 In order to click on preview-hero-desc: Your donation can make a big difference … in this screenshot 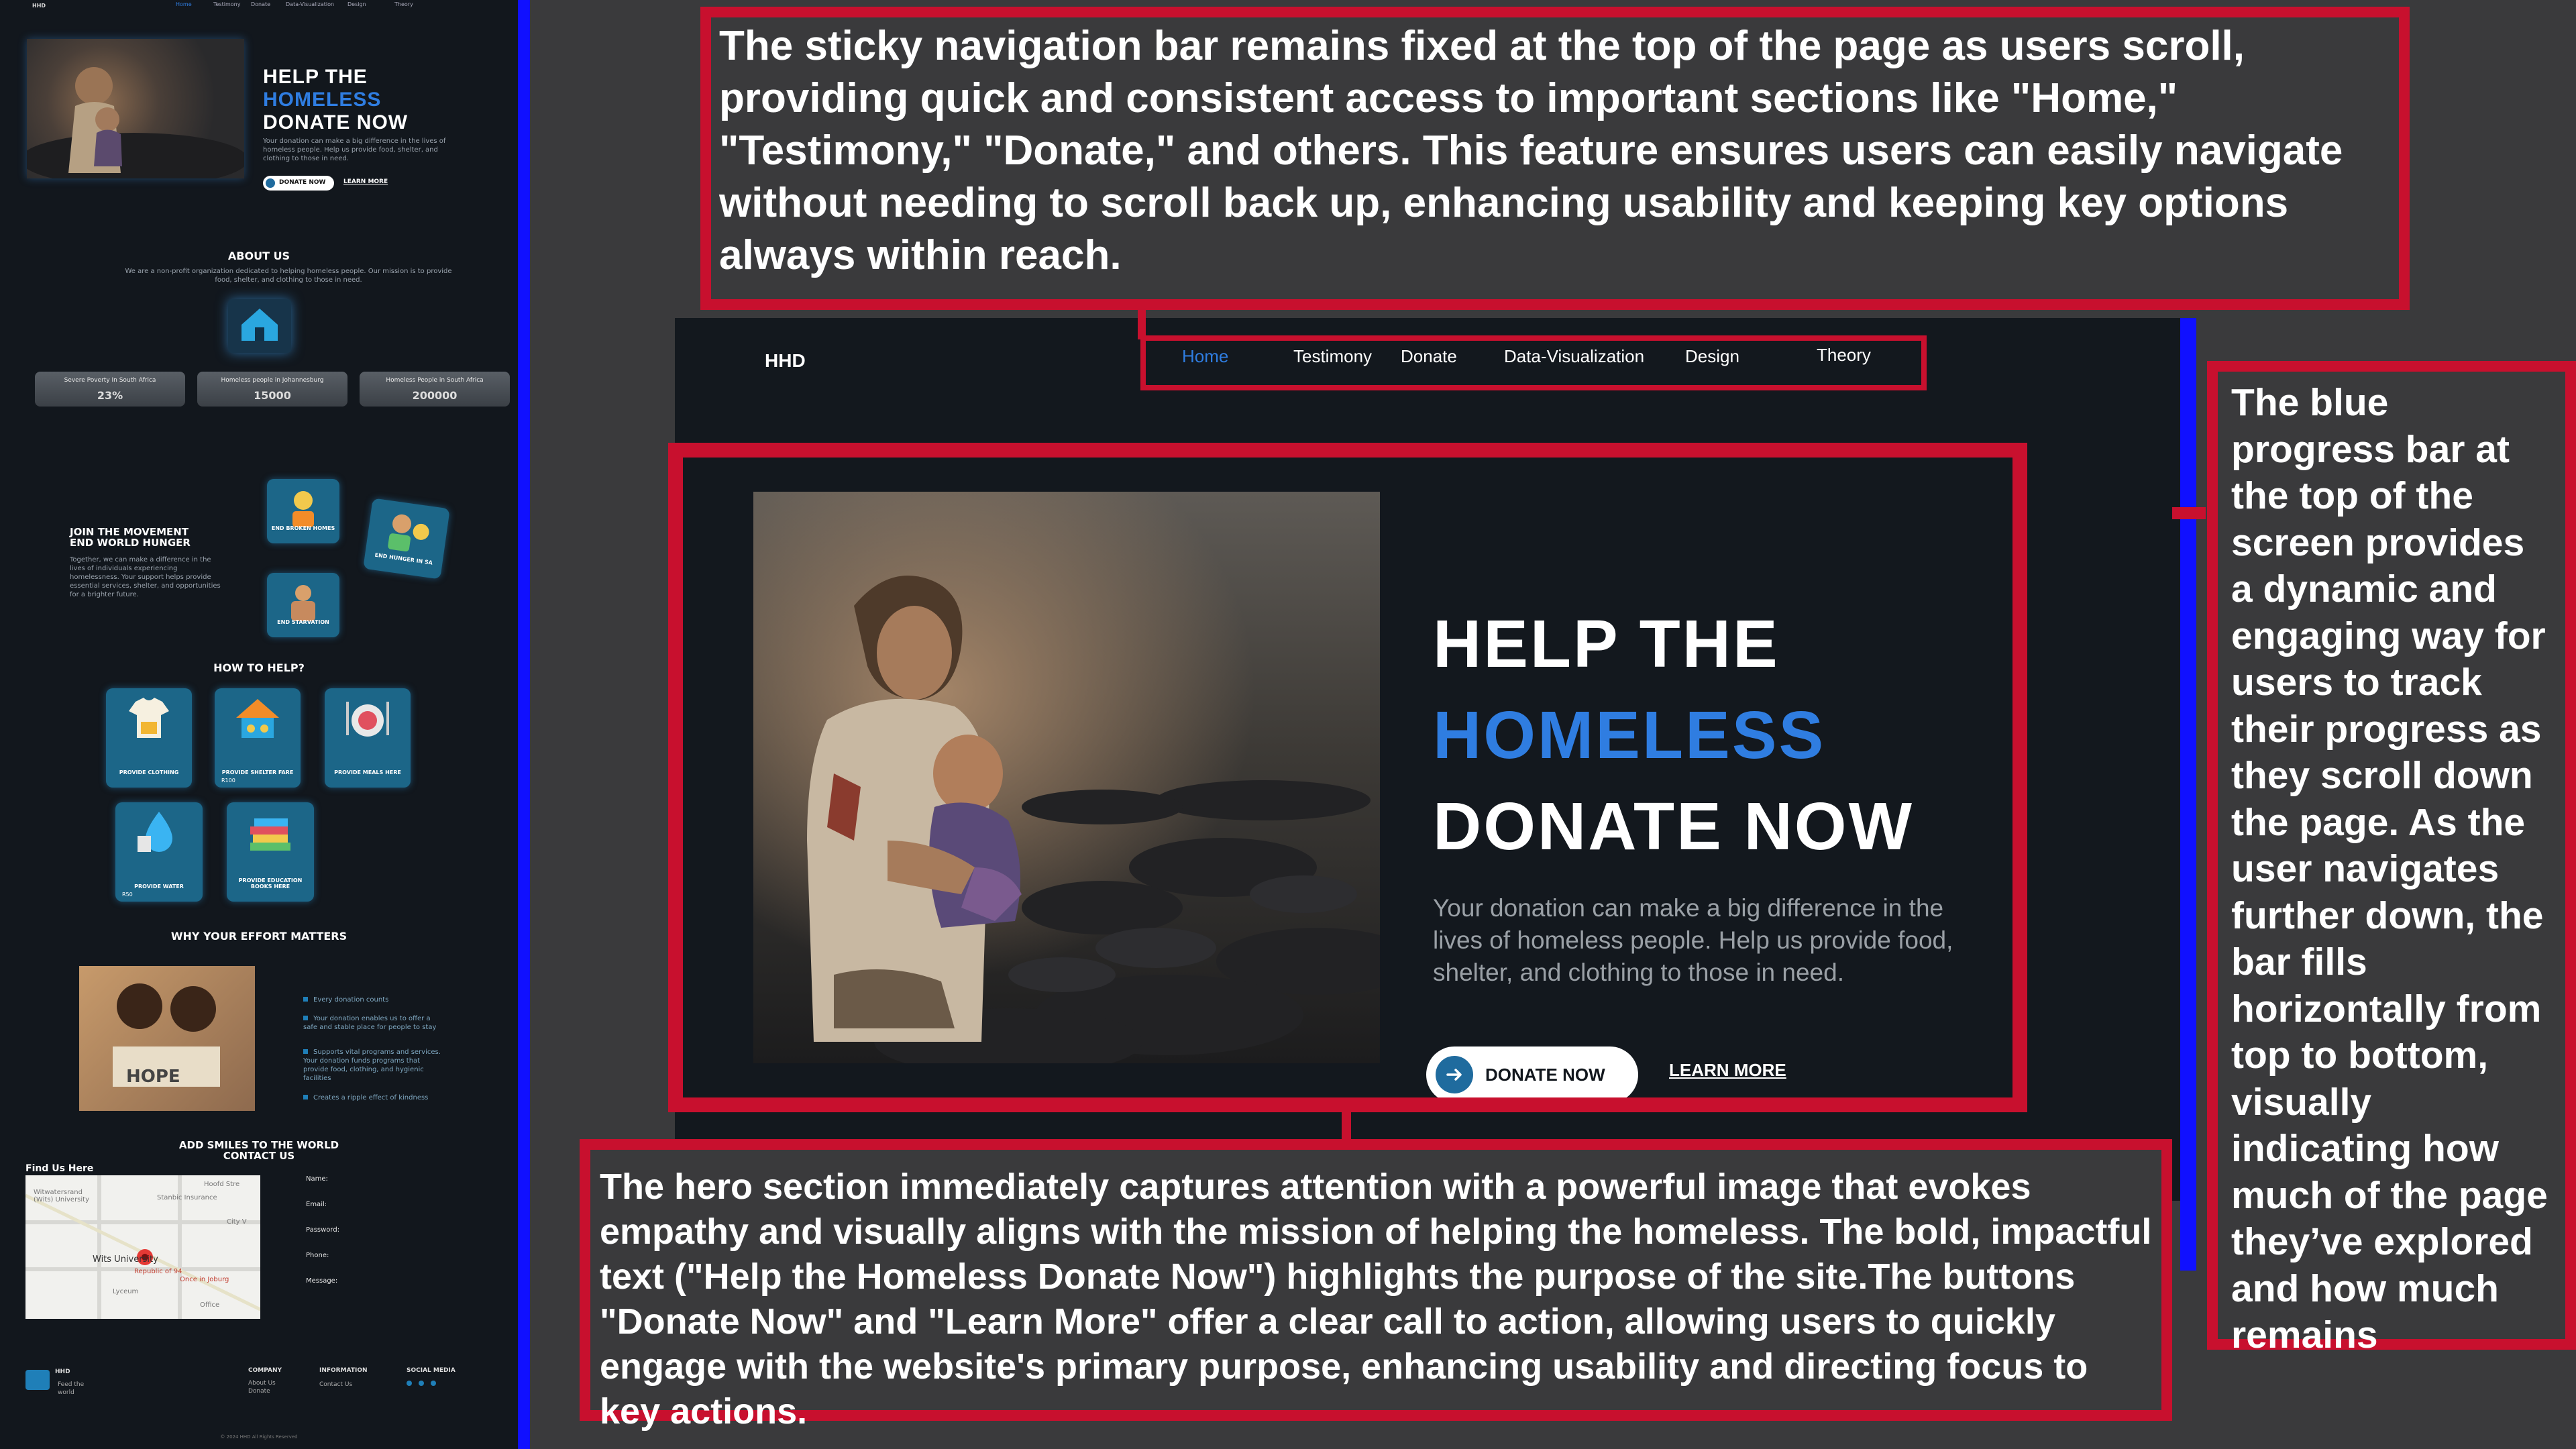, I will do `click(354, 150)`.